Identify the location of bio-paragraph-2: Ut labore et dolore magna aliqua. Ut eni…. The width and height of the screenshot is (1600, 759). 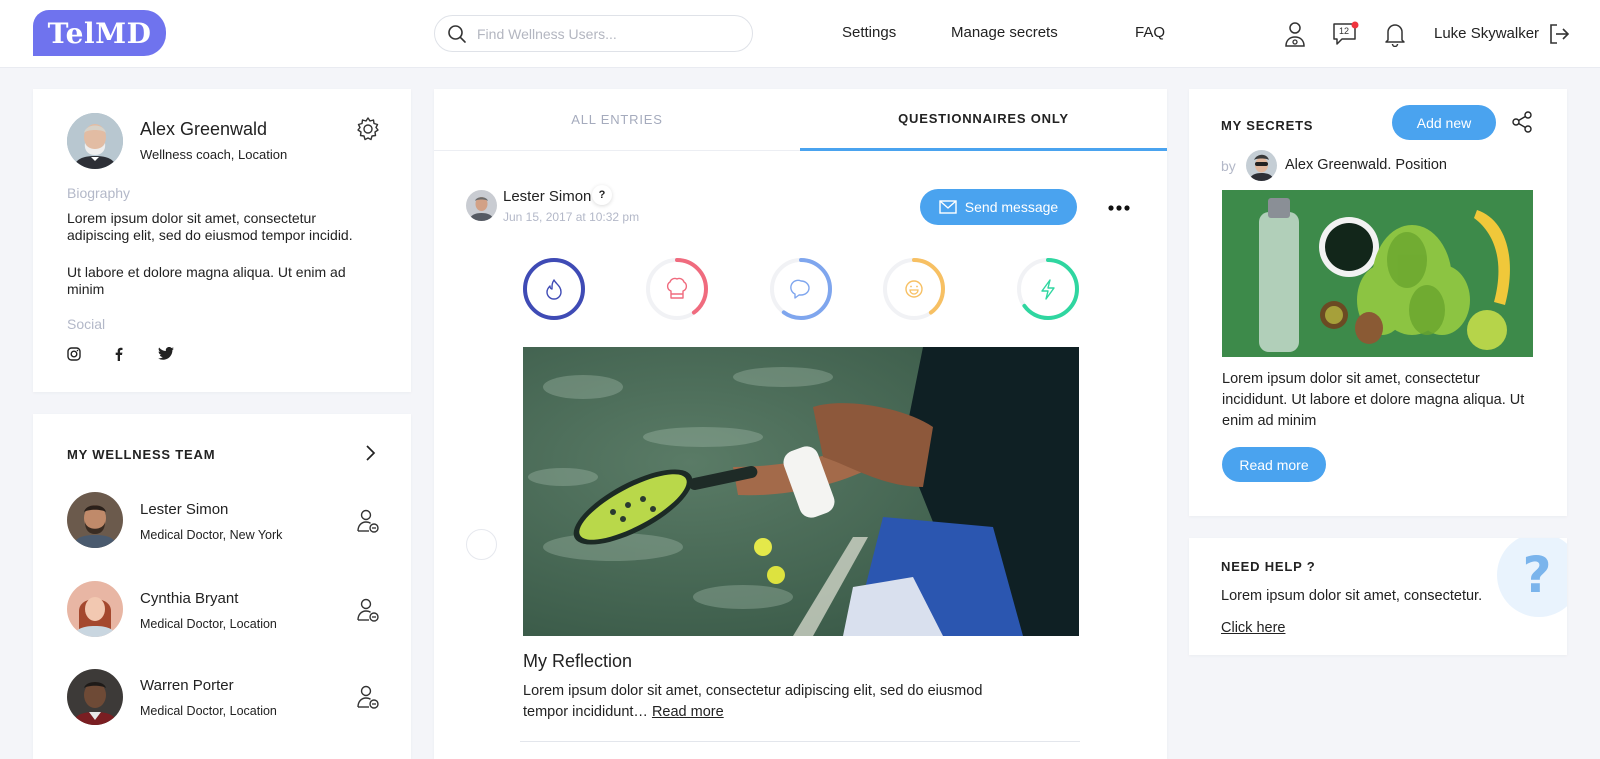
(206, 280).